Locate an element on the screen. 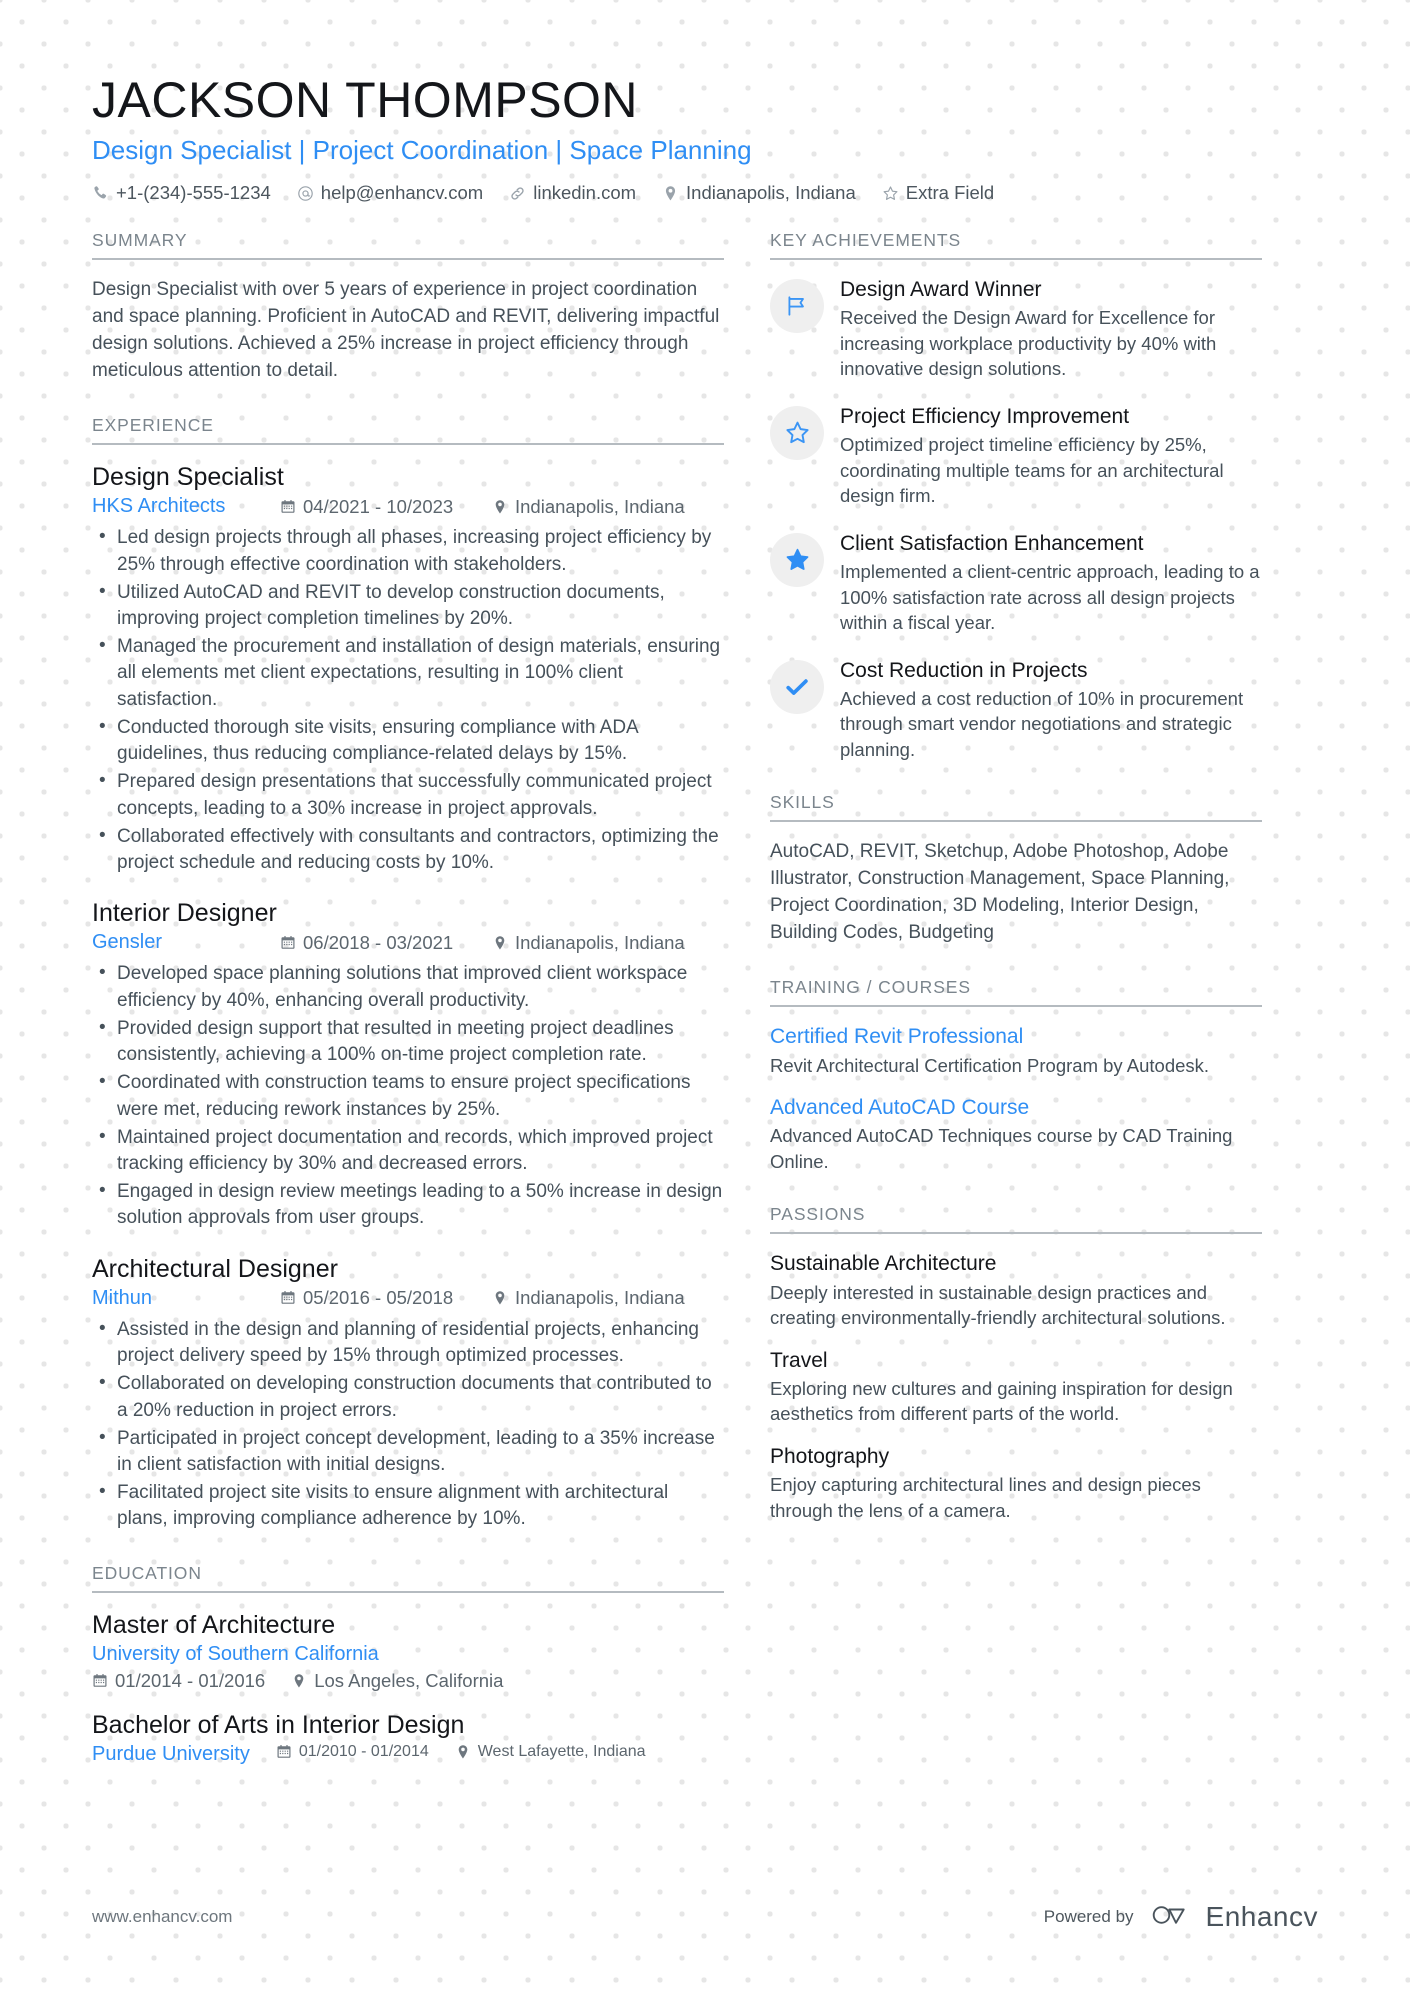 The image size is (1410, 1995). training-heading: TRAINING / COURSES is located at coordinates (1016, 992).